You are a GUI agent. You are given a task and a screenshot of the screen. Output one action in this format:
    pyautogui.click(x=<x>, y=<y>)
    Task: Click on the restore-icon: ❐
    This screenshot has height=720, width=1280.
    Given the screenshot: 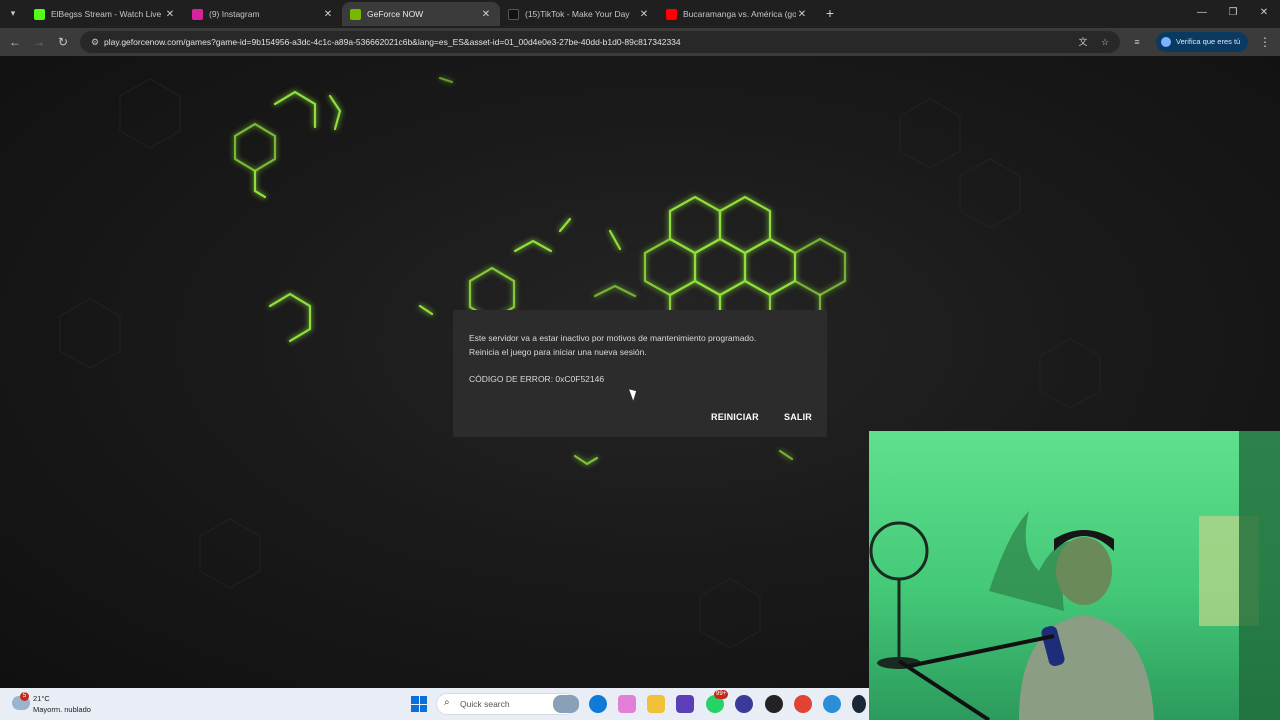 What is the action you would take?
    pyautogui.click(x=1233, y=13)
    